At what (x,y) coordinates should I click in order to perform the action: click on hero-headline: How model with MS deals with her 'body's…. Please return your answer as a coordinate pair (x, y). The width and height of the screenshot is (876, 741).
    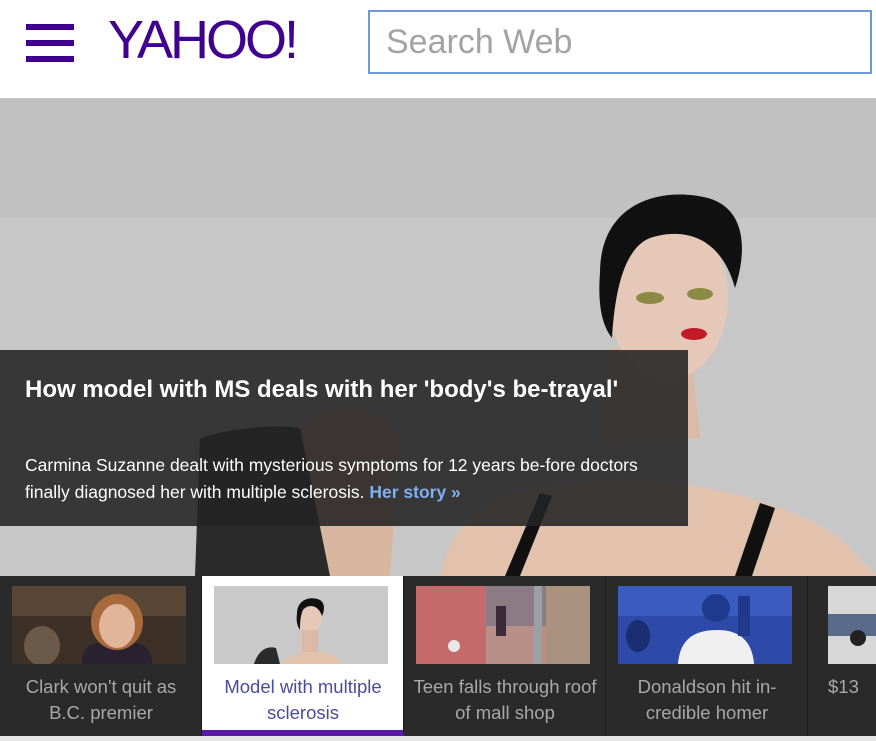
    Looking at the image, I should click on (350, 389).